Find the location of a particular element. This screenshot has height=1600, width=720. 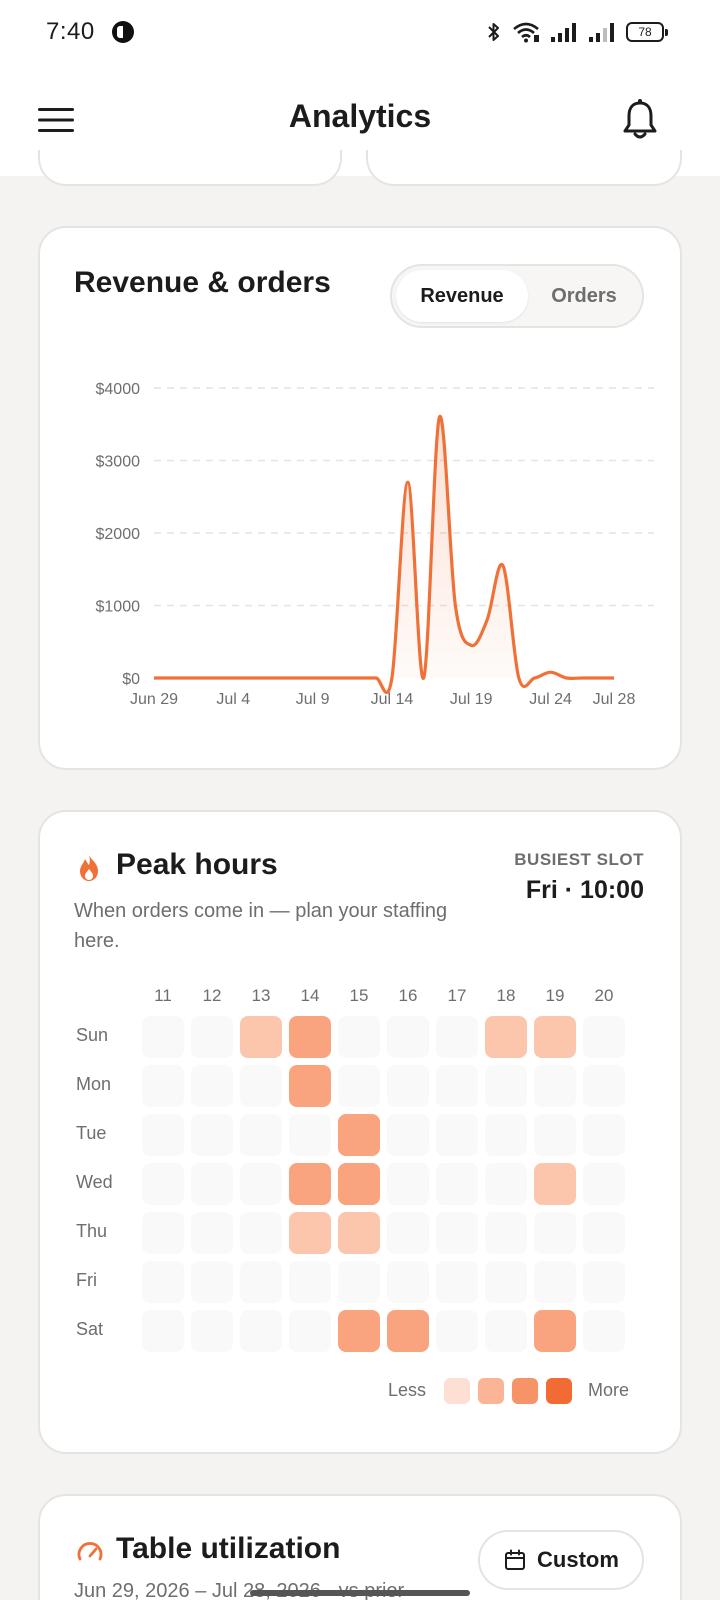

x-tick-label: Jul 24 is located at coordinates (550, 699).